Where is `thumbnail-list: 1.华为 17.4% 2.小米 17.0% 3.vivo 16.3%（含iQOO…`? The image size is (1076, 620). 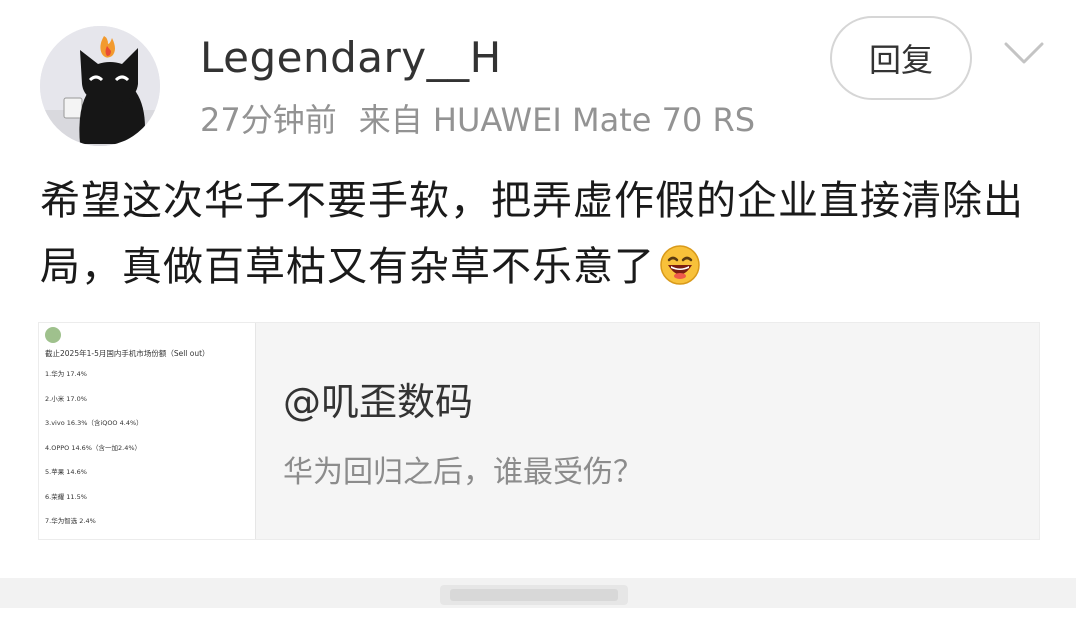
thumbnail-list: 1.华为 17.4% 2.小米 17.0% 3.vivo 16.3%（含iQOO… is located at coordinates (94, 454).